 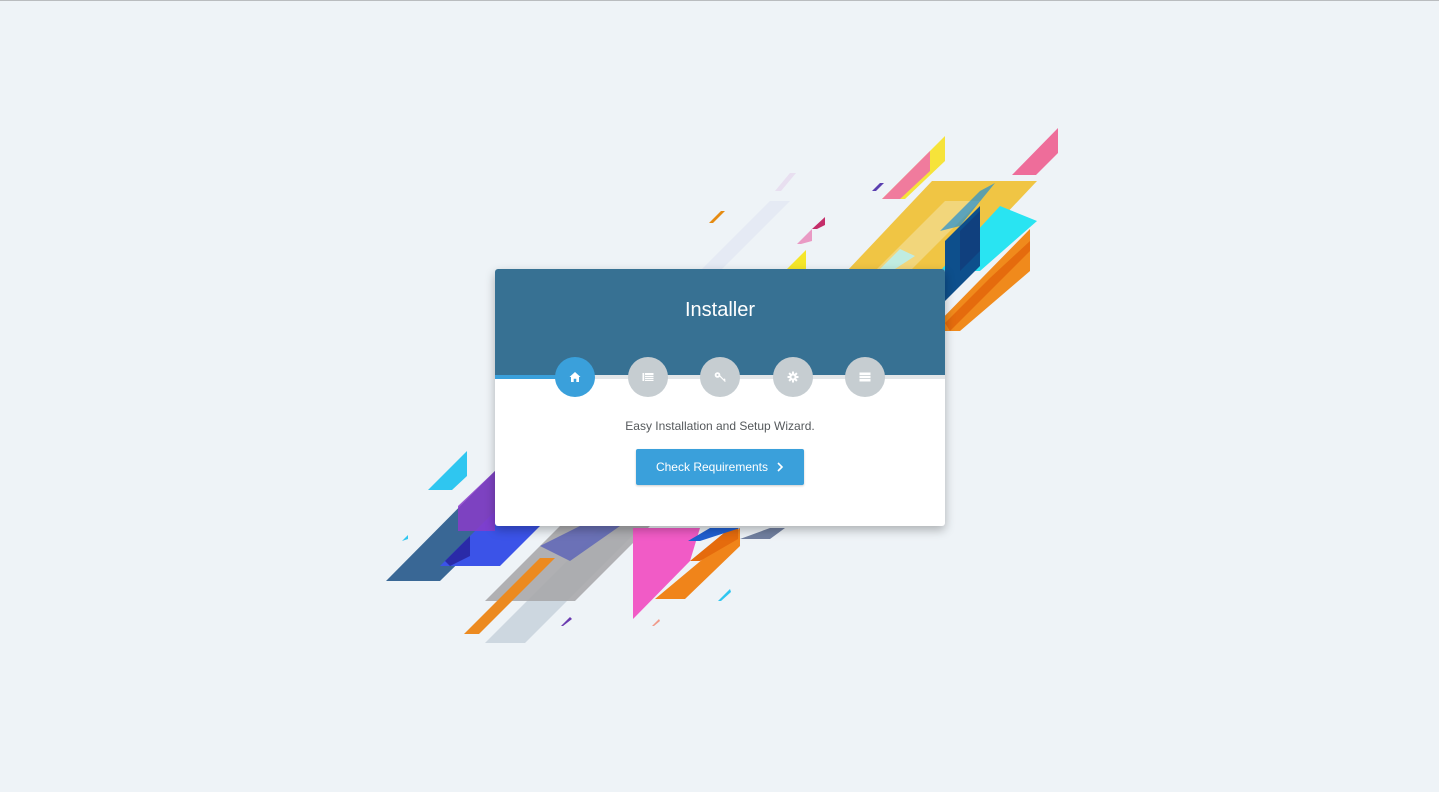 I want to click on check-requirements-label: Check Requirements, so click(x=712, y=467).